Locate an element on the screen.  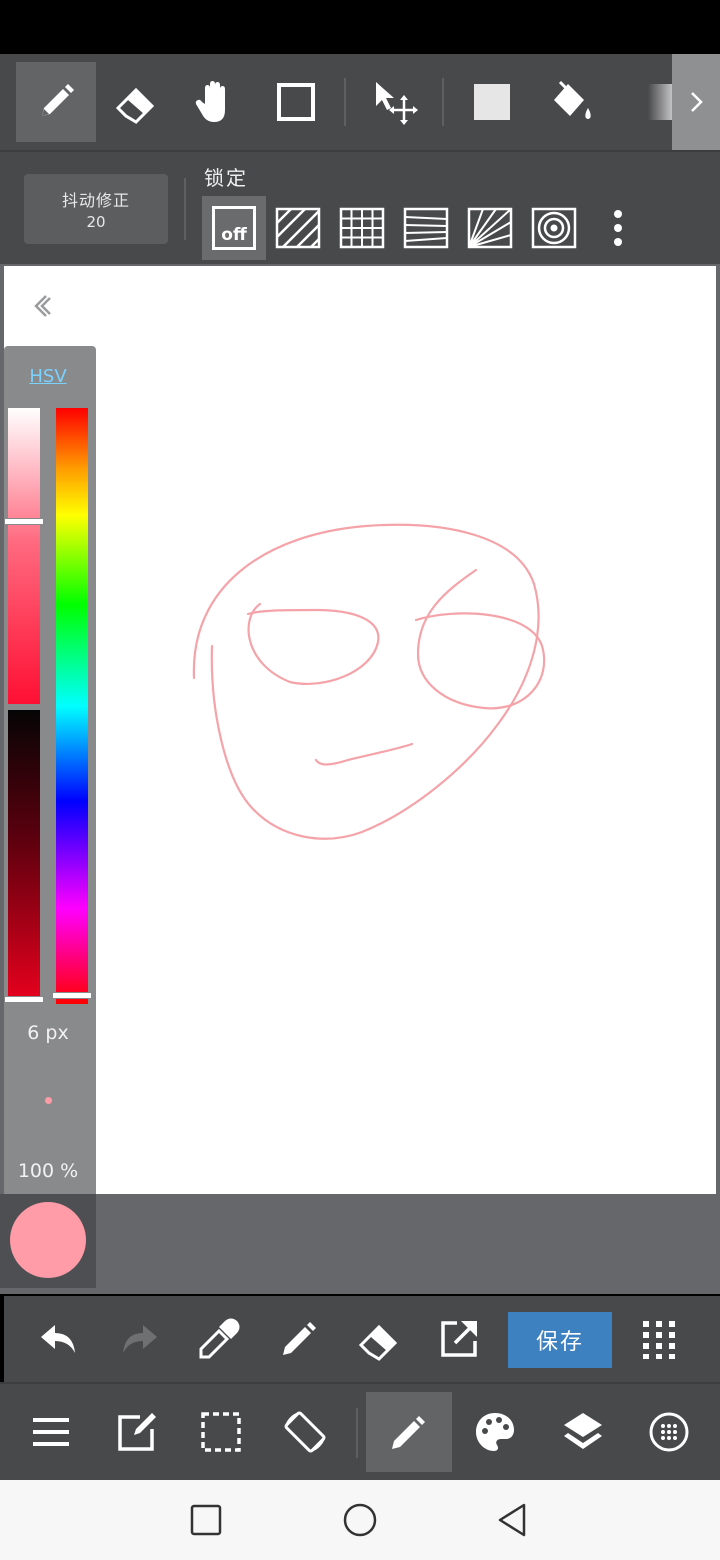
redo-icon is located at coordinates (140, 1339).